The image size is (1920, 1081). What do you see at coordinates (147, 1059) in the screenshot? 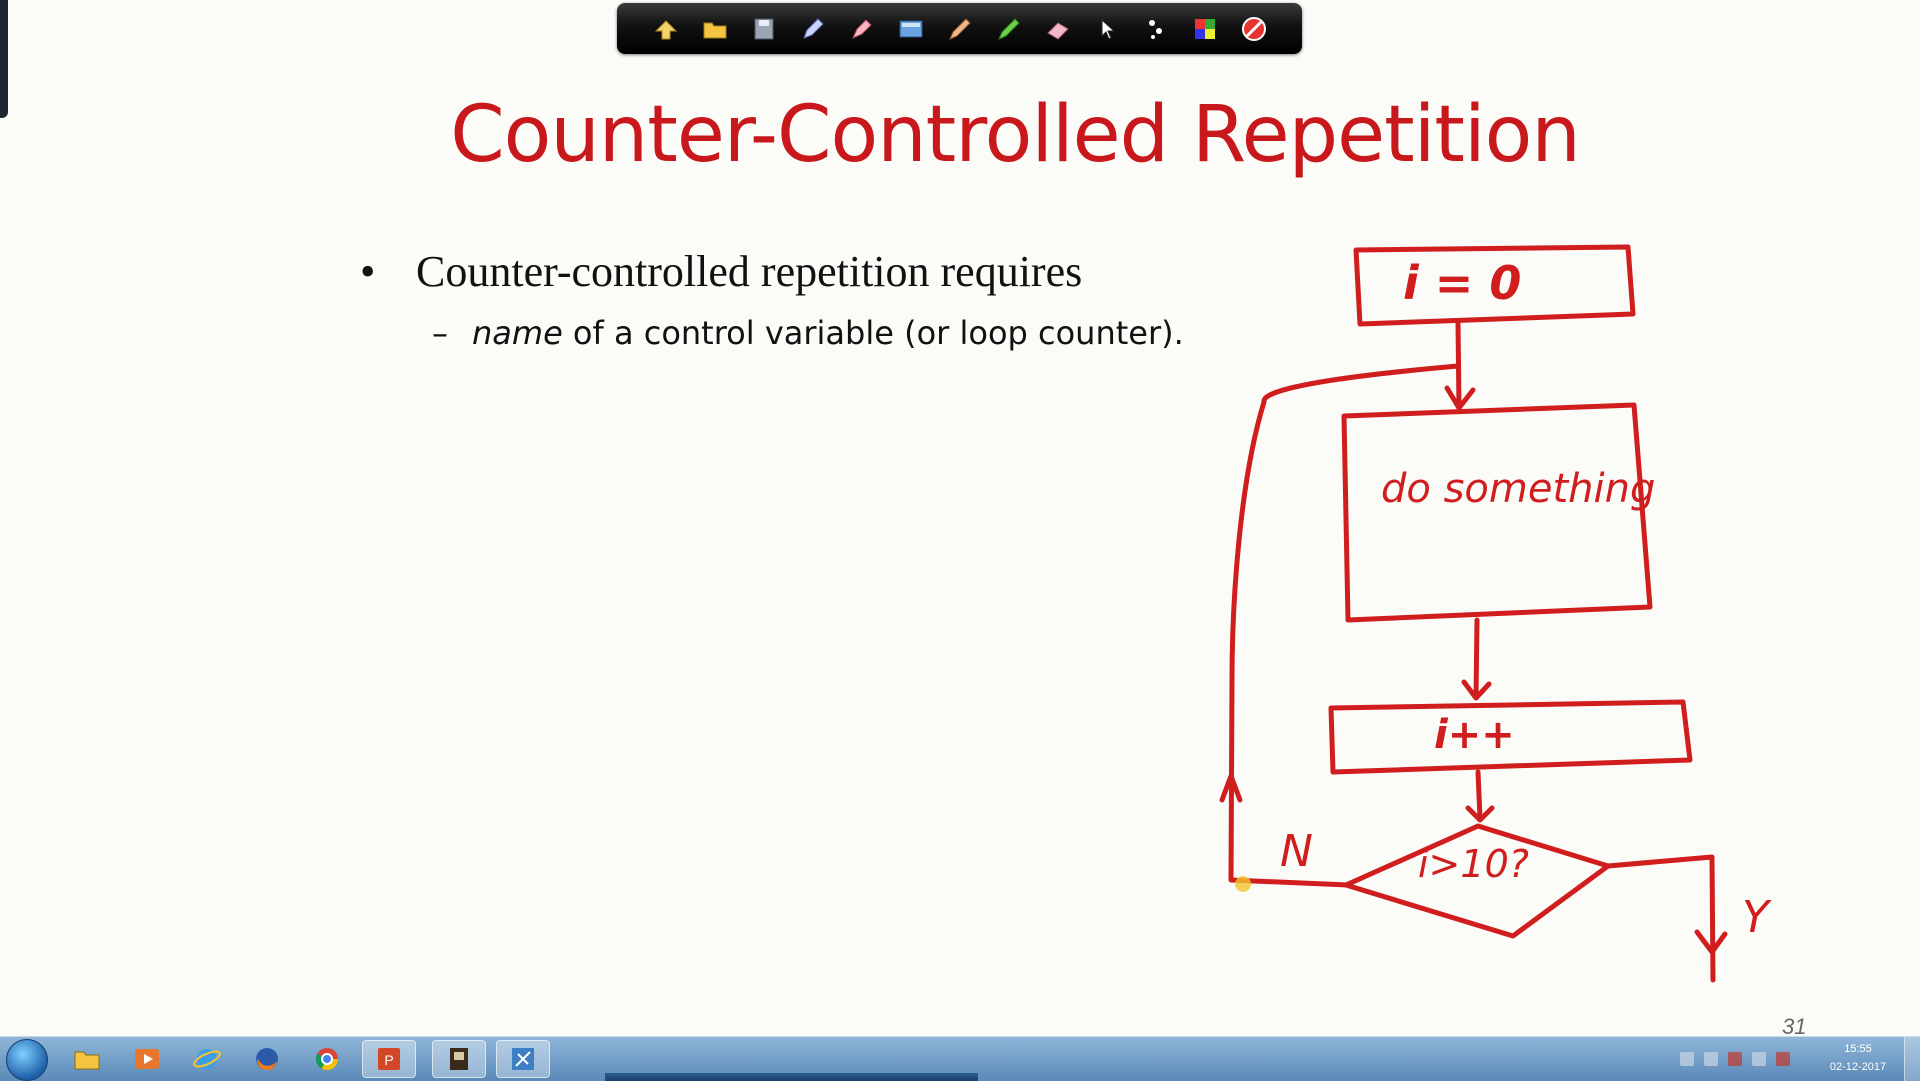
I see `media-player-icon` at bounding box center [147, 1059].